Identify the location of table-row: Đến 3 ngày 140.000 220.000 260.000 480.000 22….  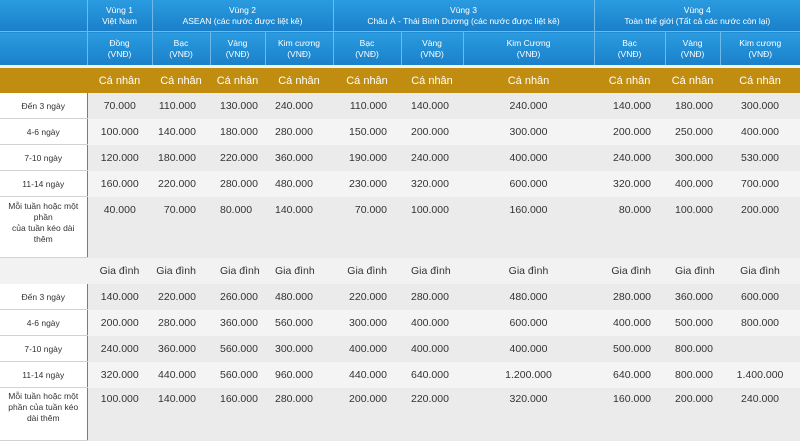
(400, 297).